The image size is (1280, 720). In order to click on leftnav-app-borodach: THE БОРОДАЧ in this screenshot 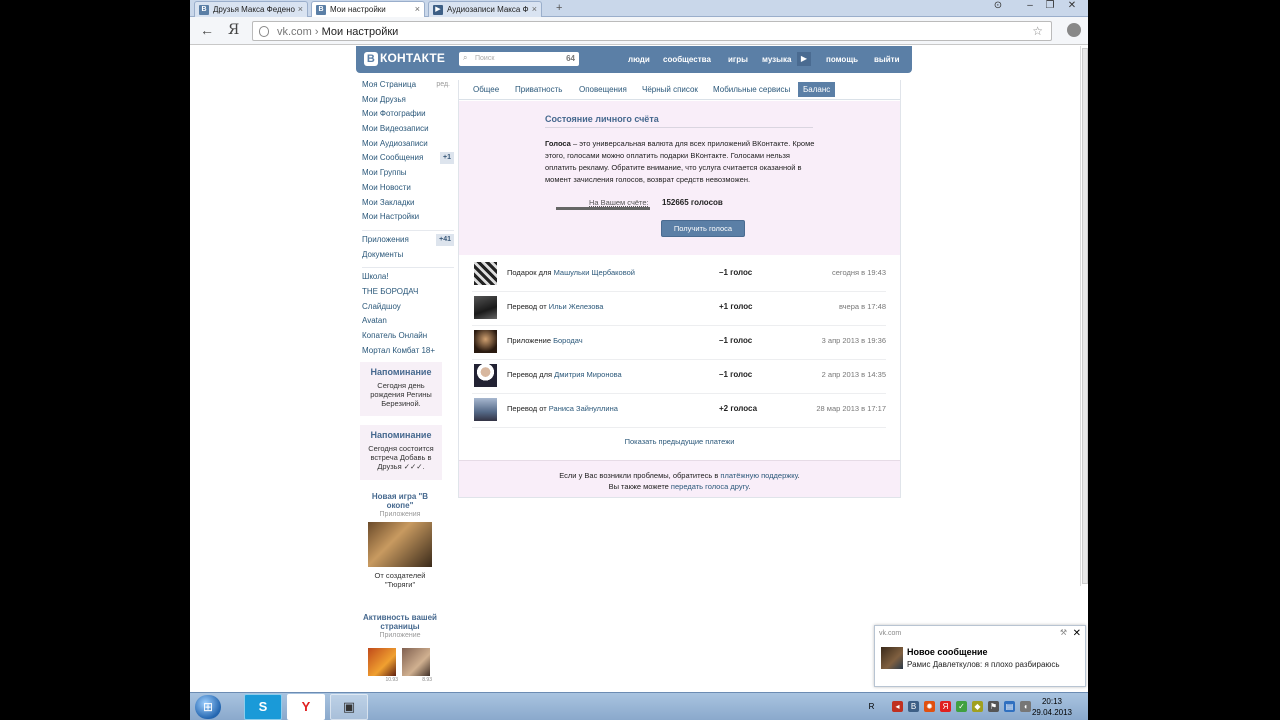, I will do `click(408, 294)`.